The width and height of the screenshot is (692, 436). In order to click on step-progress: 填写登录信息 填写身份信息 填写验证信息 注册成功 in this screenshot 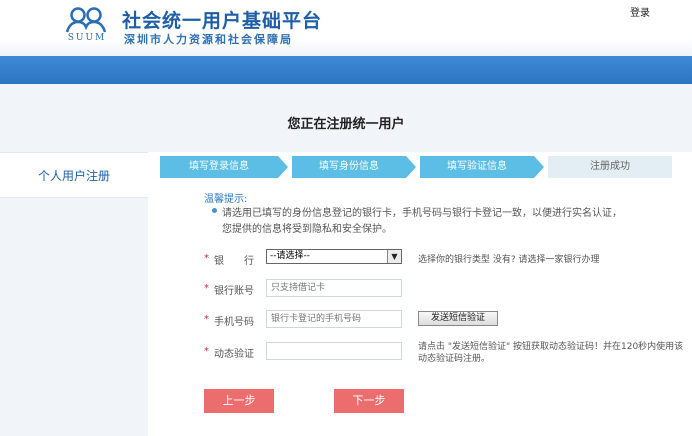, I will do `click(416, 167)`.